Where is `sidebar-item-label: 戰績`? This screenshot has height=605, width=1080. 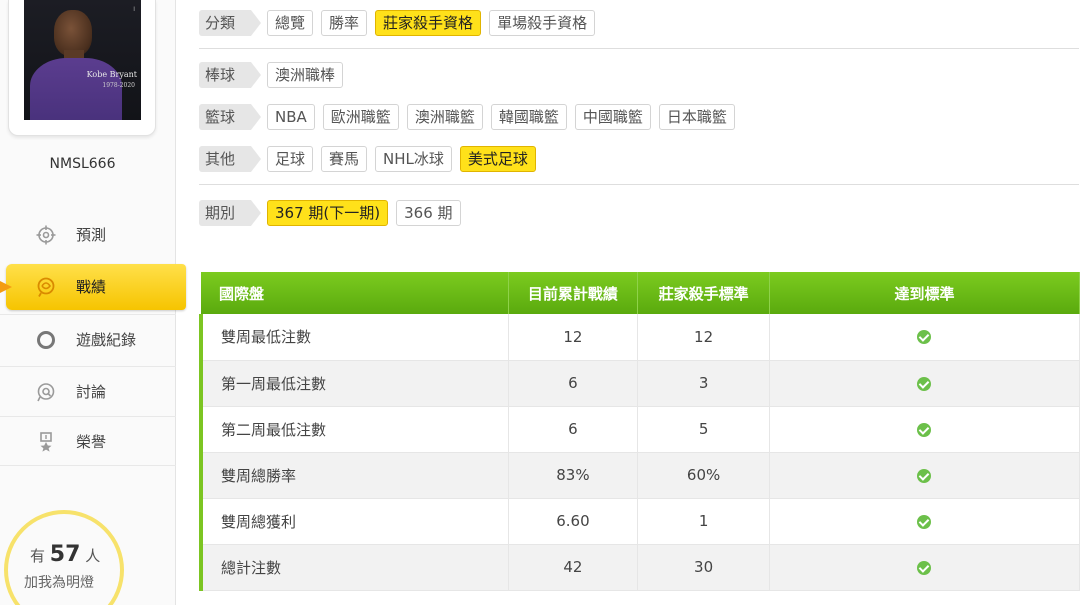 sidebar-item-label: 戰績 is located at coordinates (91, 287).